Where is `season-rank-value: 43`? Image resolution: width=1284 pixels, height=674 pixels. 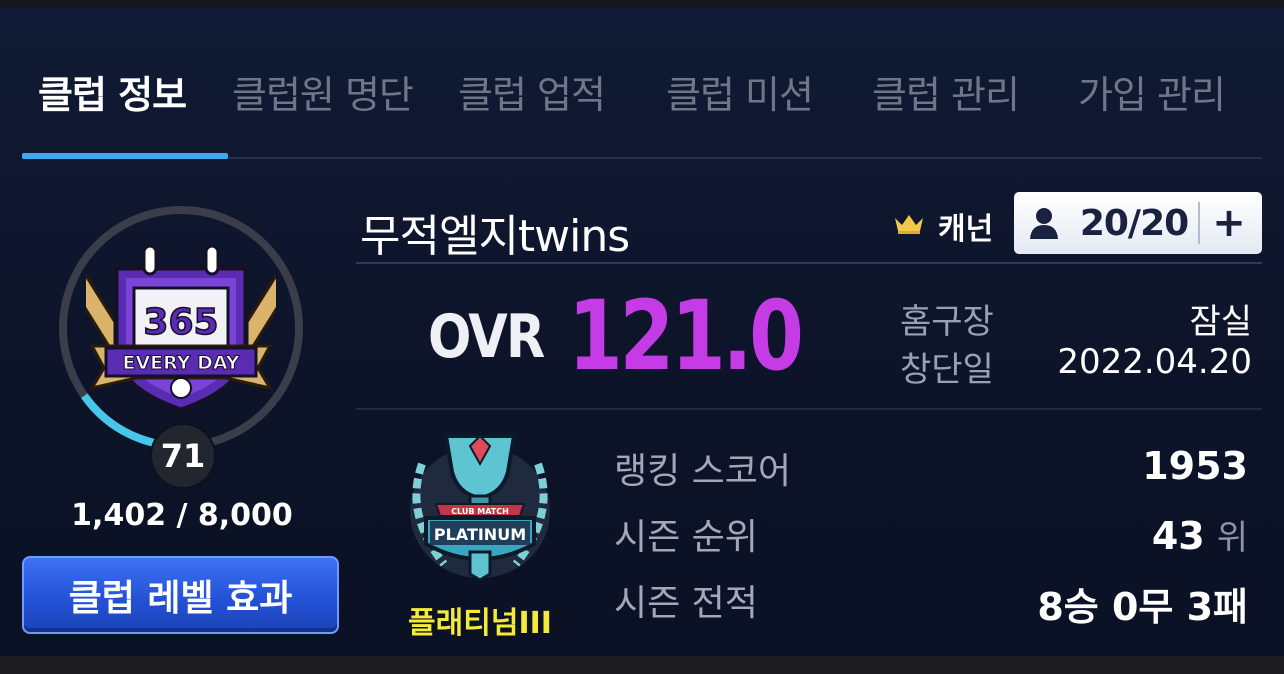
season-rank-value: 43 is located at coordinates (1178, 536).